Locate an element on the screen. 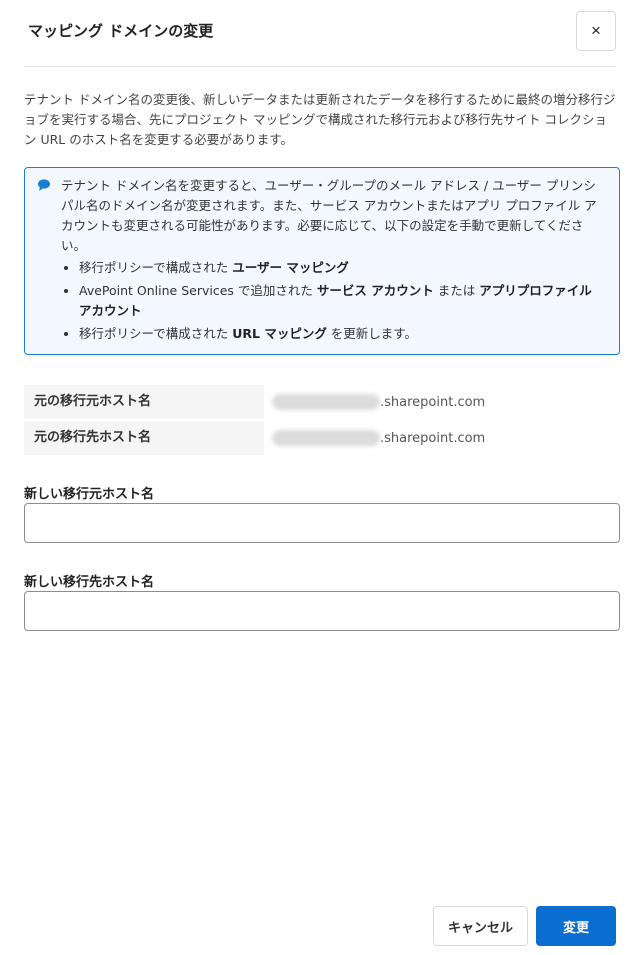 Image resolution: width=640 pixels, height=955 pixels. original-target-value: .sharepoint.com is located at coordinates (378, 438).